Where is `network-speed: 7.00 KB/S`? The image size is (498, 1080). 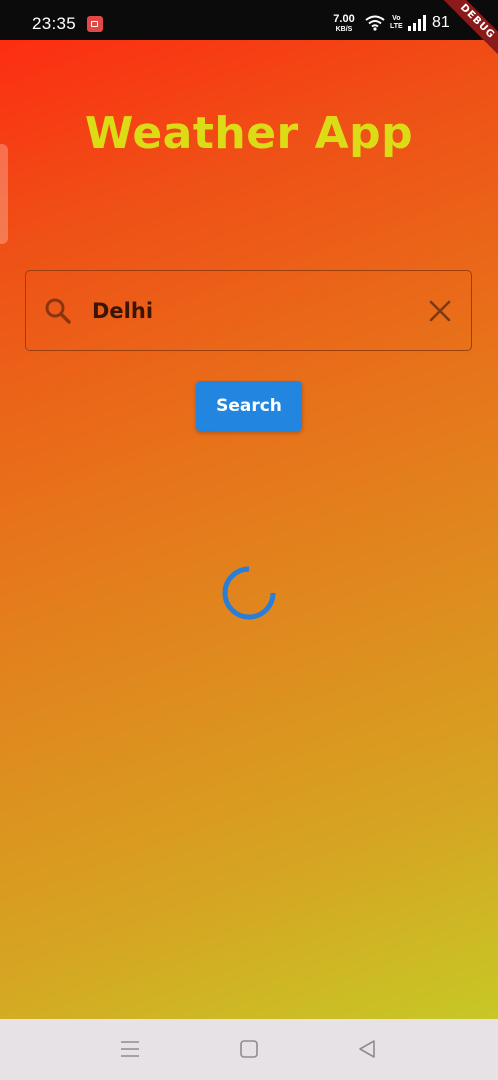 network-speed: 7.00 KB/S is located at coordinates (344, 23).